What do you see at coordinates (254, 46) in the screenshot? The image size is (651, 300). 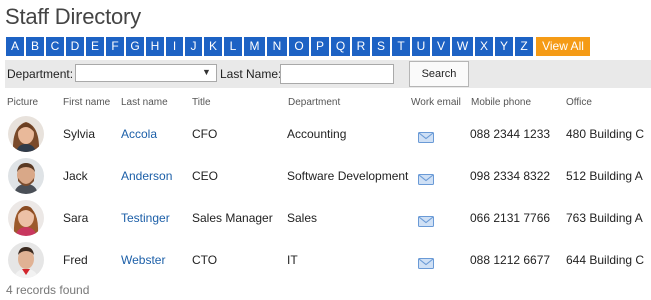 I see `letter-m-button: M` at bounding box center [254, 46].